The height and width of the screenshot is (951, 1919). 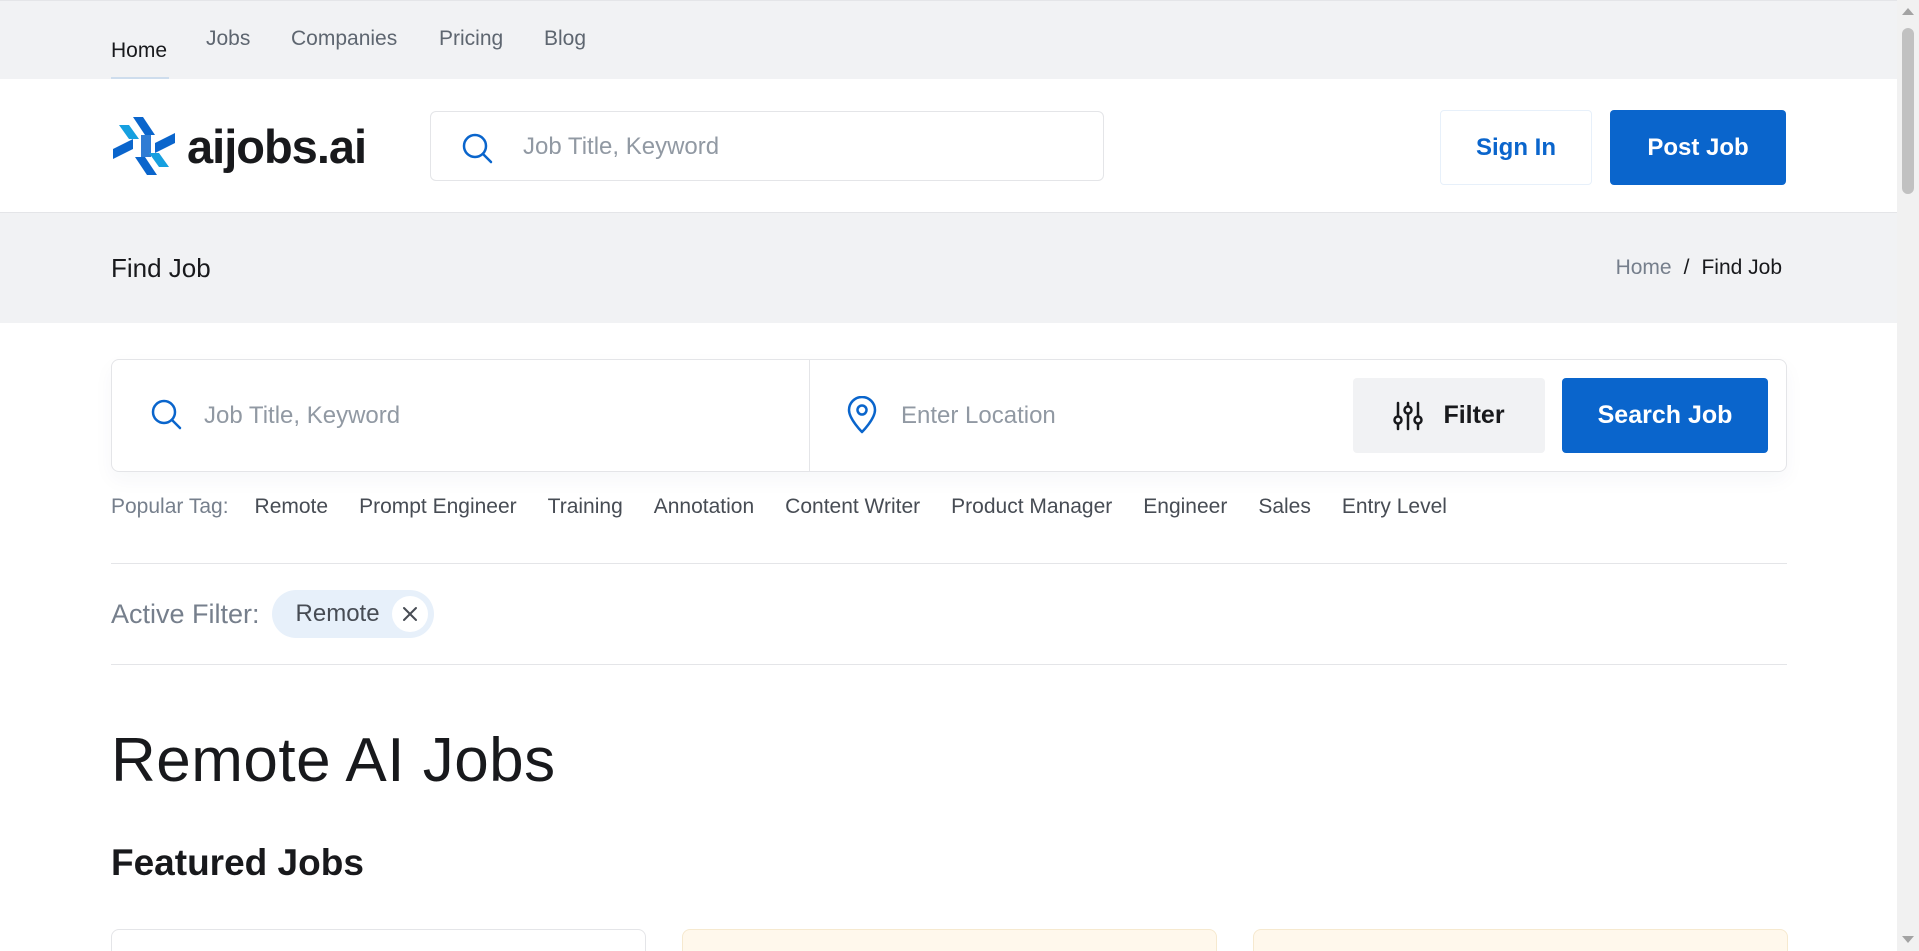 What do you see at coordinates (228, 39) in the screenshot?
I see `nav-jobs: Jobs` at bounding box center [228, 39].